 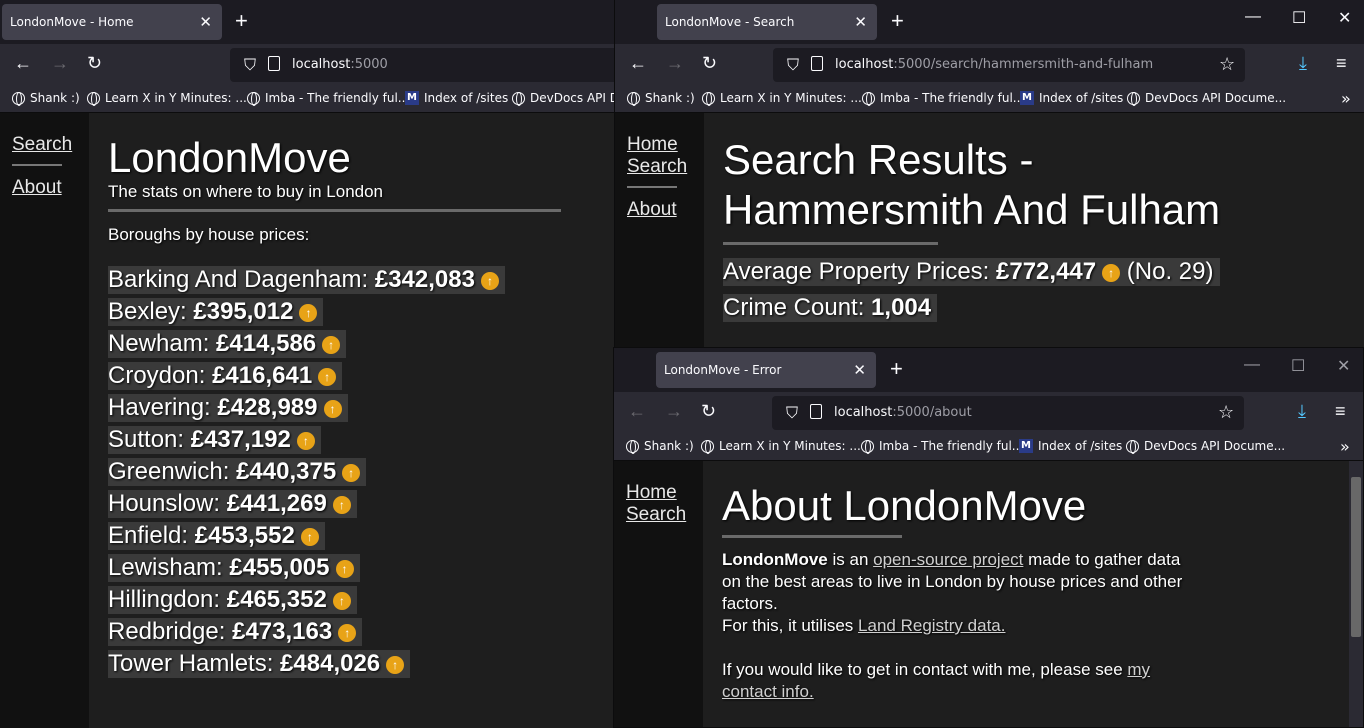 What do you see at coordinates (830, 243) in the screenshot?
I see `title-divider` at bounding box center [830, 243].